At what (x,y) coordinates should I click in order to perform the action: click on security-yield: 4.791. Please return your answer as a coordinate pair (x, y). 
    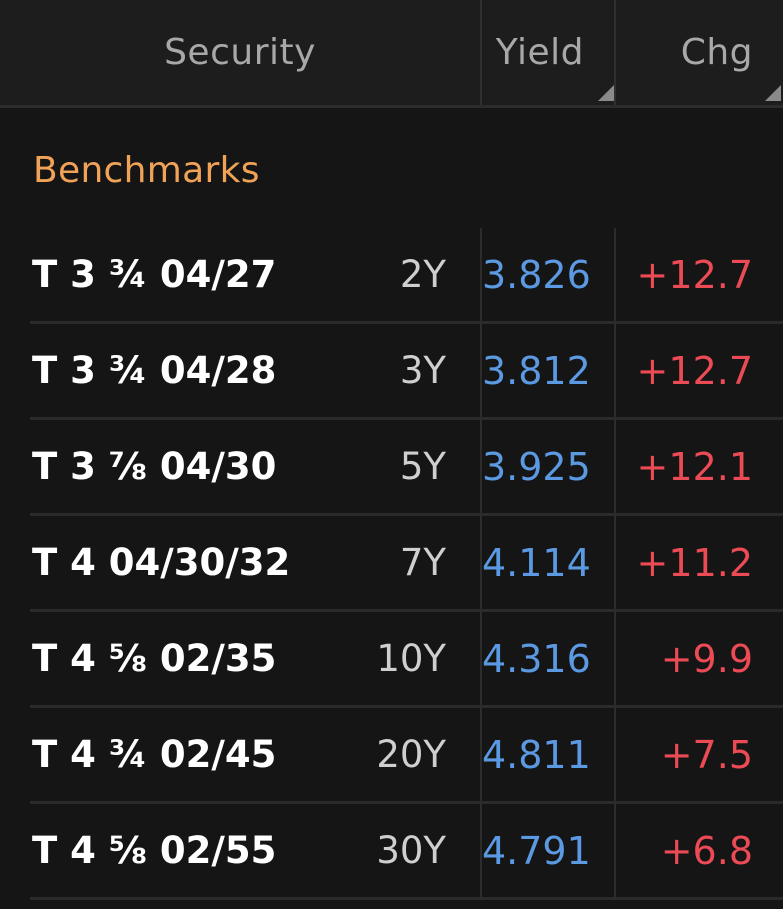
    Looking at the image, I should click on (536, 850).